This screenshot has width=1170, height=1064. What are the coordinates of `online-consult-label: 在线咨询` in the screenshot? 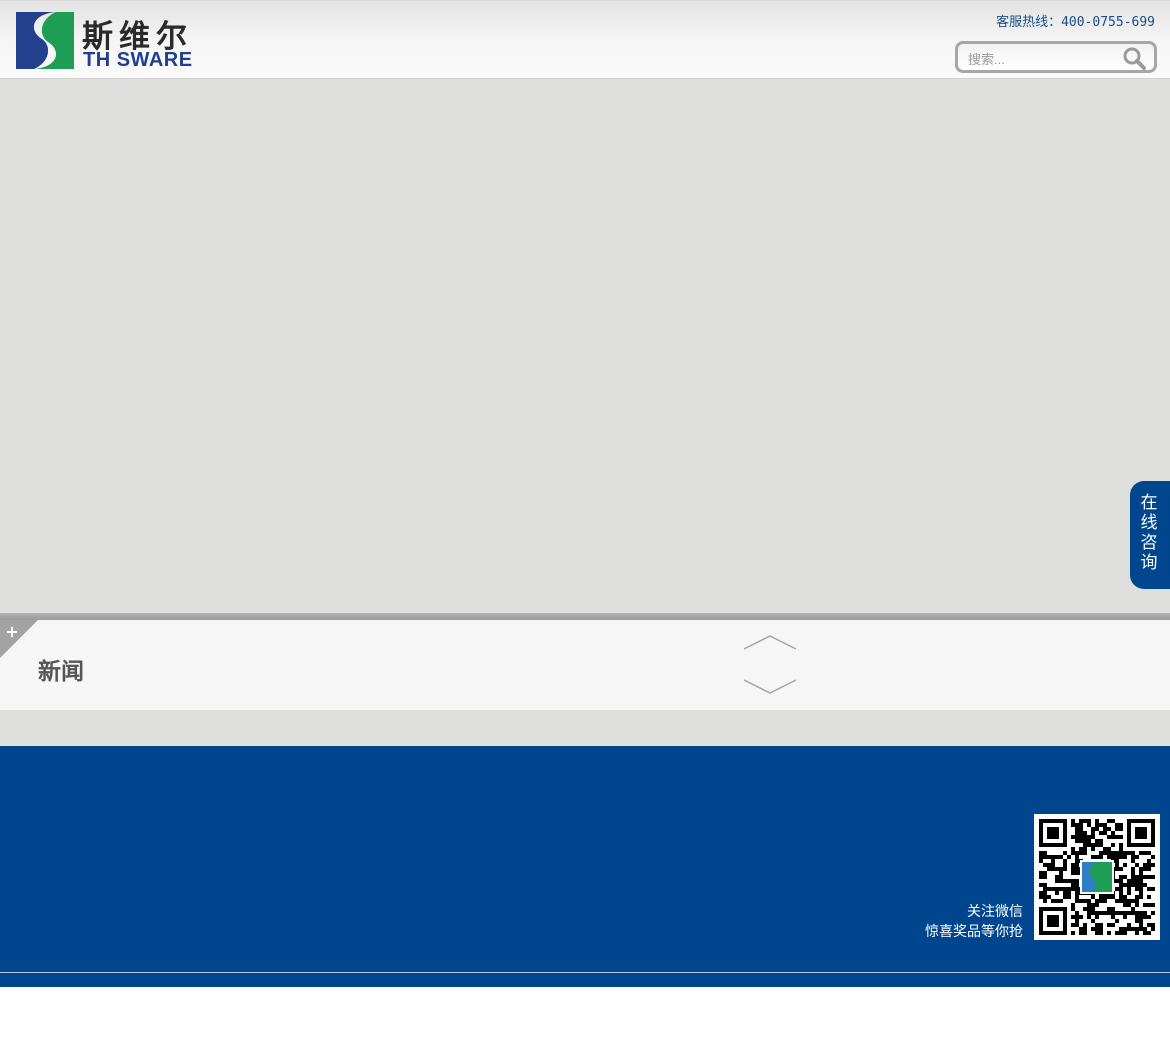 It's located at (1149, 533).